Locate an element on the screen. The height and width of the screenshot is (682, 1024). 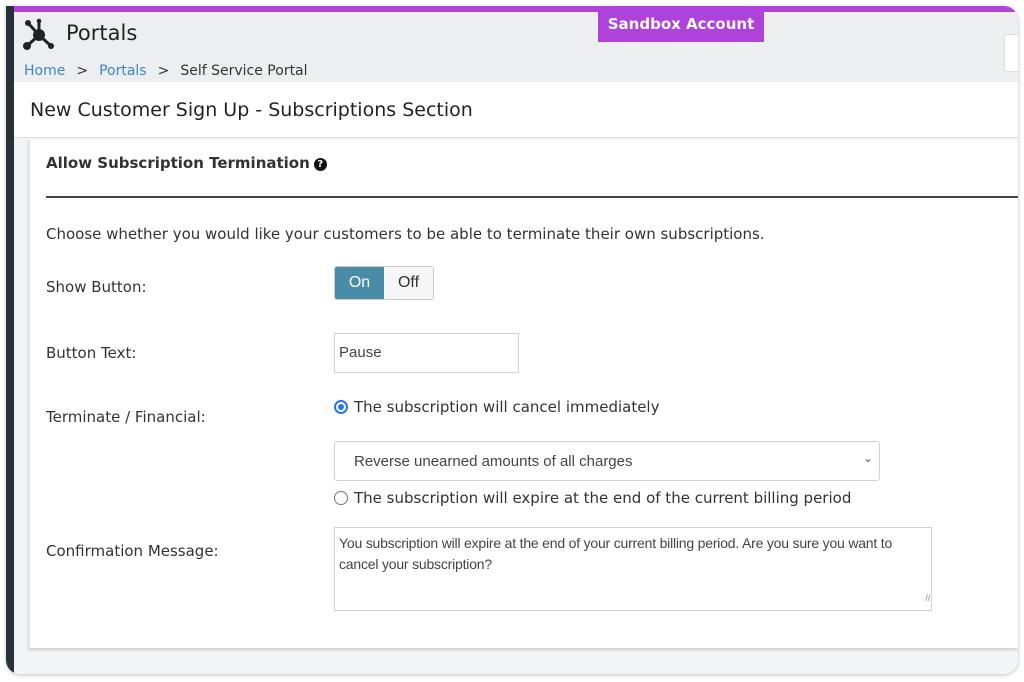
financial-option-select: Reverse unearned amounts of all charges ⌄ is located at coordinates (607, 461).